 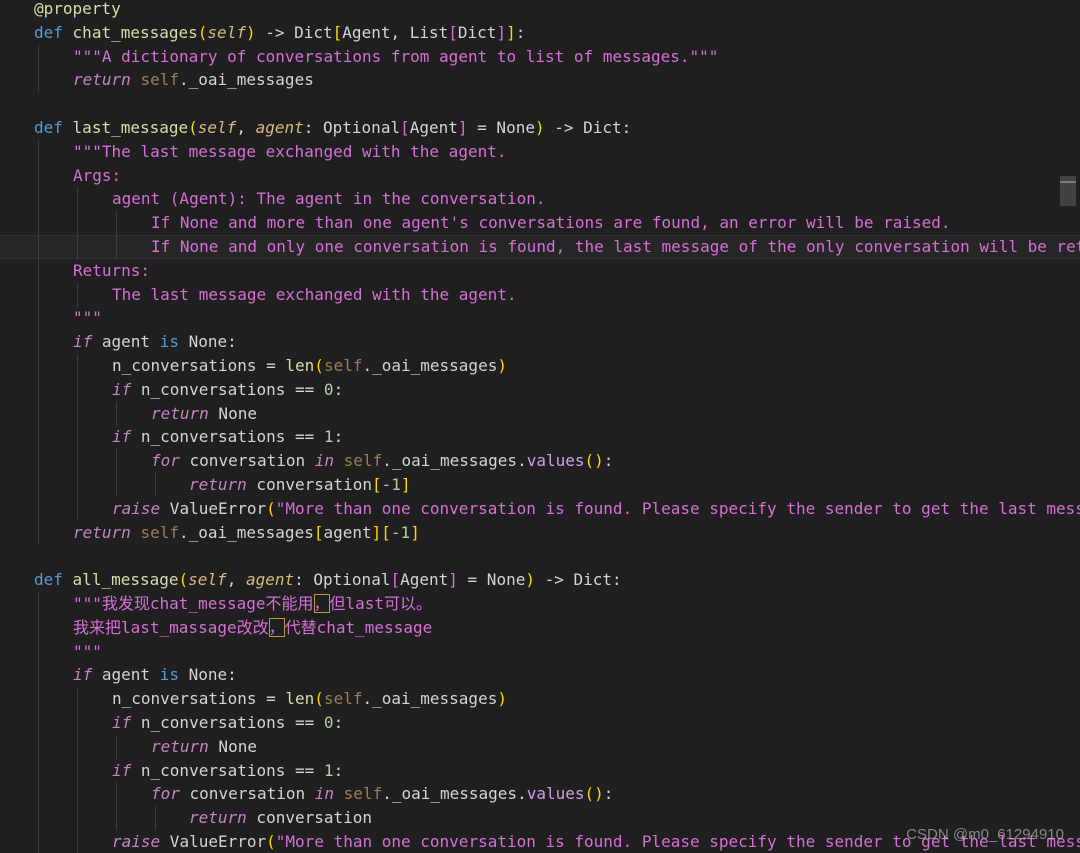 I want to click on code-token: ), so click(x=502, y=699).